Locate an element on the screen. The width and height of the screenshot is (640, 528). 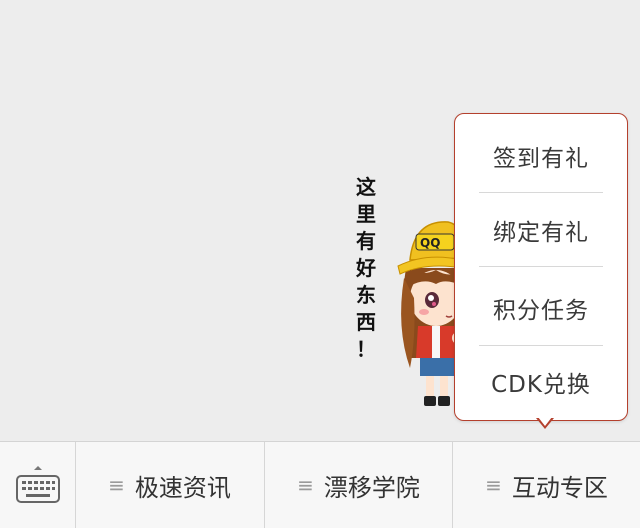
caption-char: 这 is located at coordinates (366, 187).